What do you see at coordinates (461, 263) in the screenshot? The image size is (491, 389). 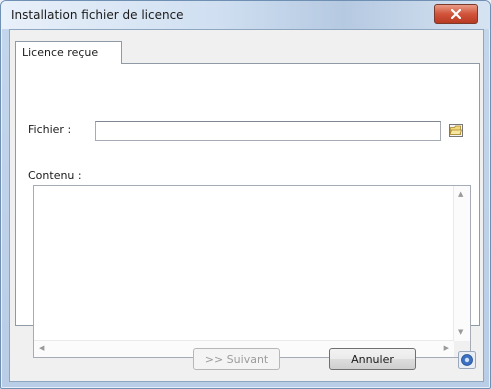 I see `vertical-scrollbar: ▲ ▼` at bounding box center [461, 263].